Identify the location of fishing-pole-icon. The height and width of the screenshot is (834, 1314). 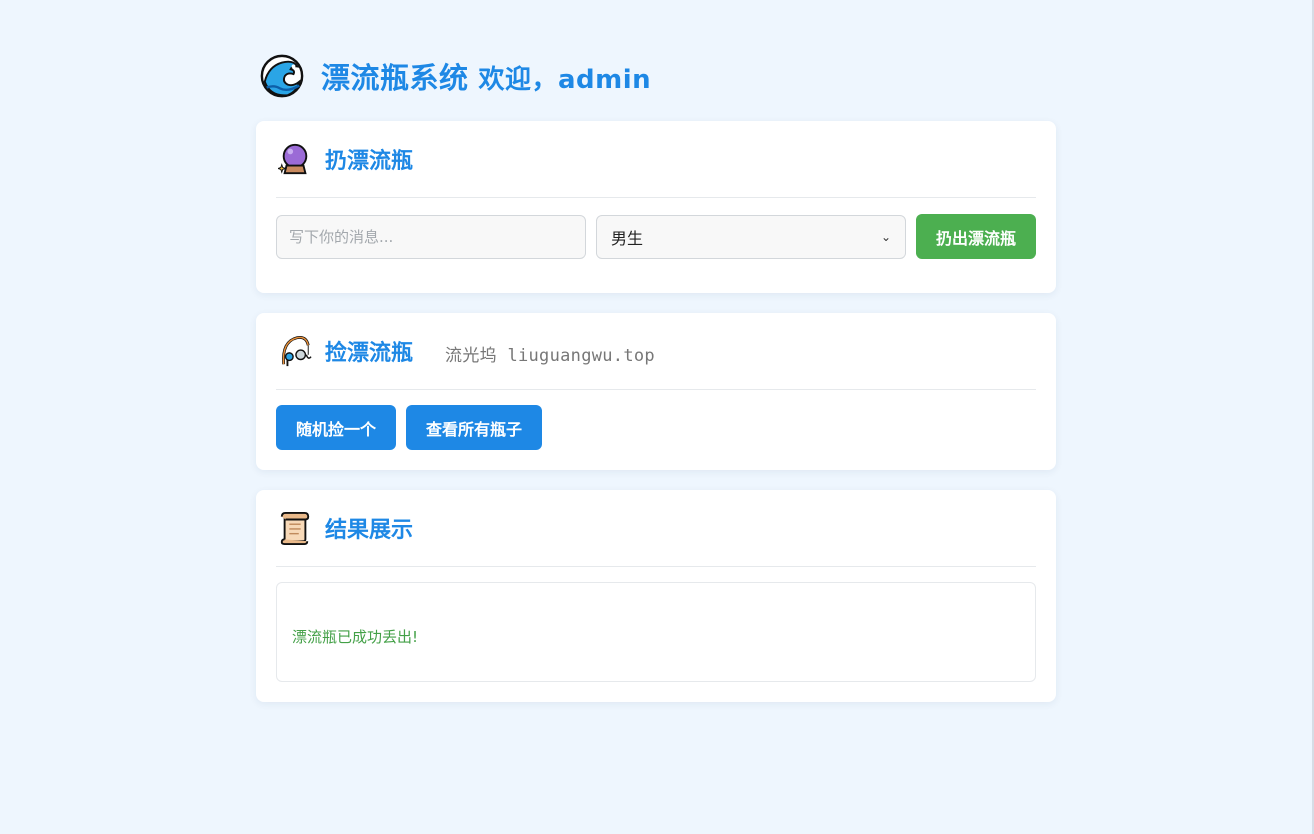
(297, 351).